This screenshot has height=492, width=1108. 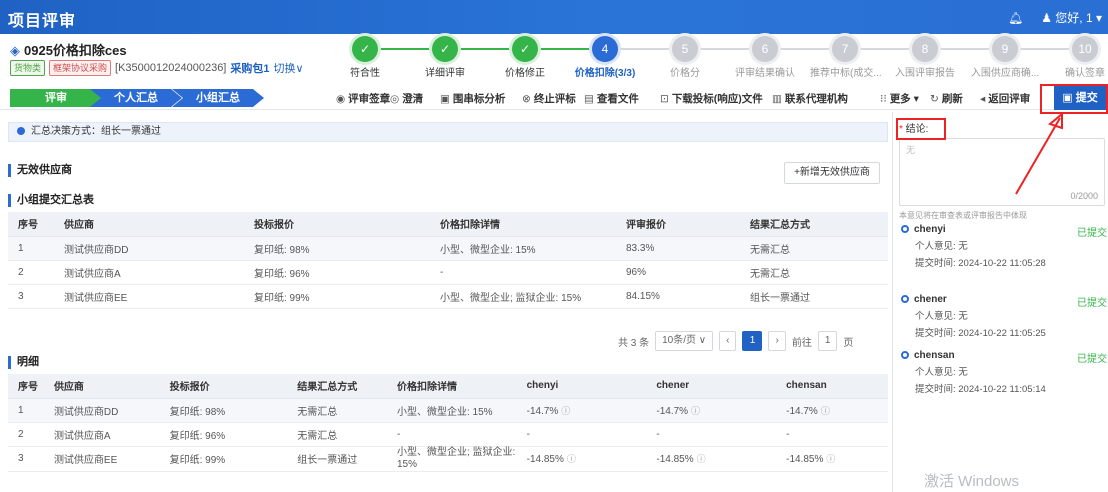 I want to click on cell-text: 84.15%, so click(x=643, y=296).